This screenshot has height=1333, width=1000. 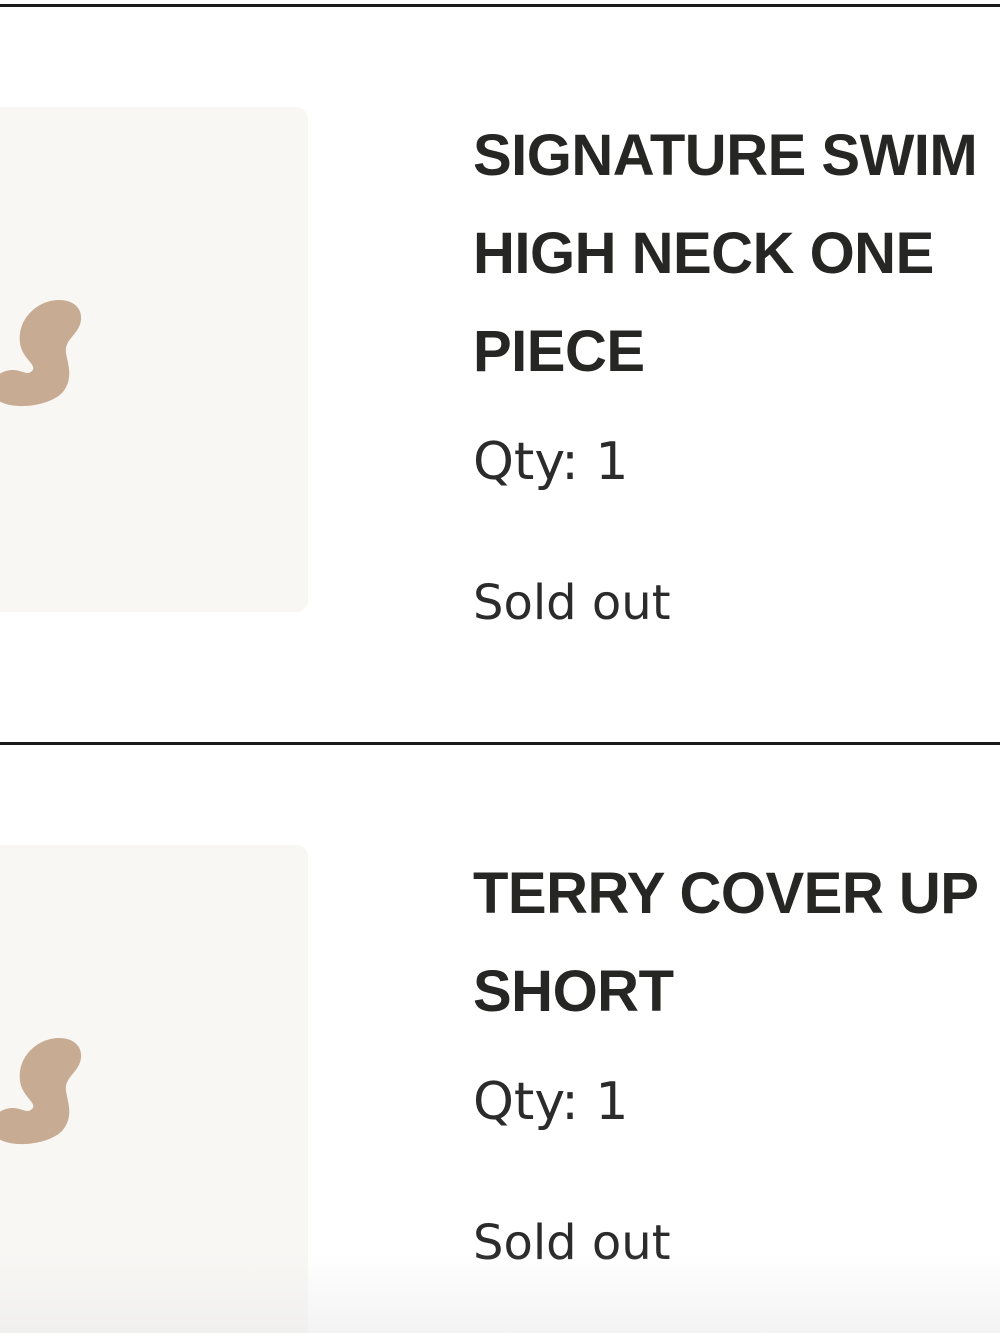 What do you see at coordinates (726, 893) in the screenshot?
I see `product-title-line: TERRY COVER UP` at bounding box center [726, 893].